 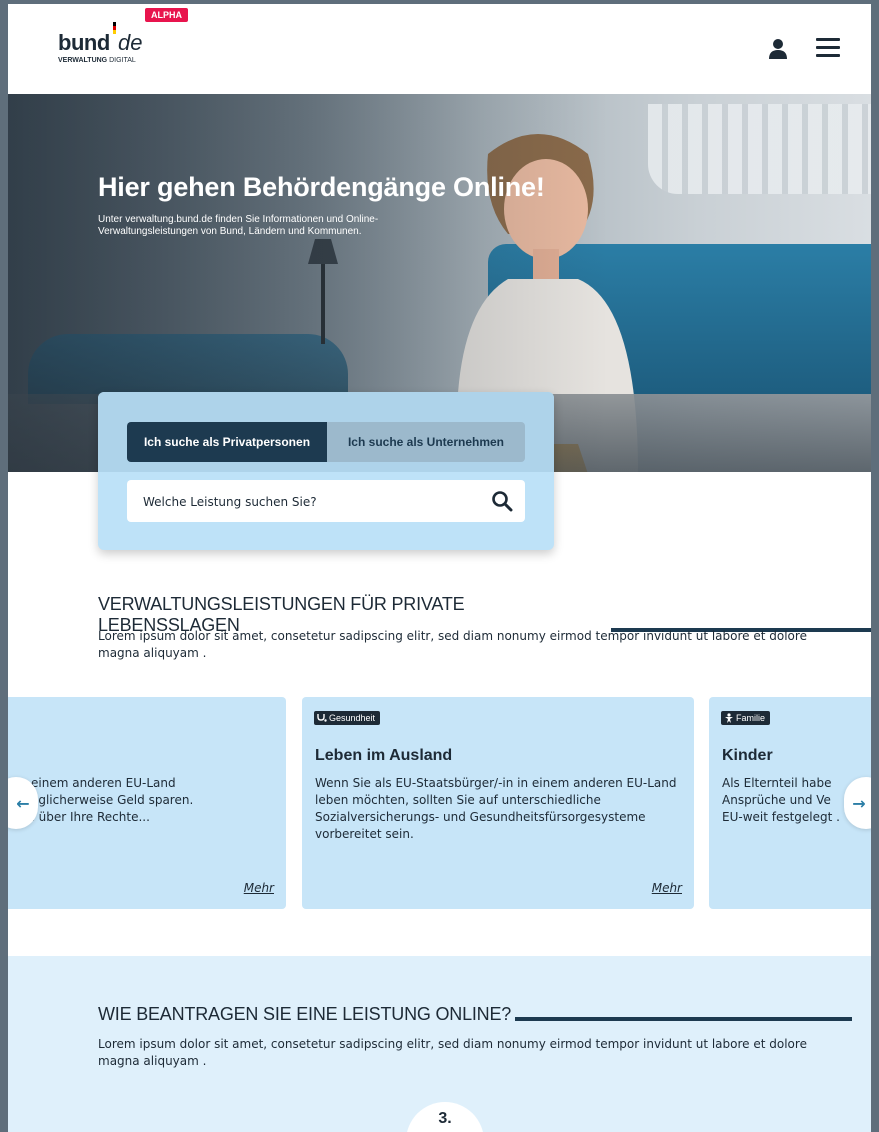 What do you see at coordinates (114, 29) in the screenshot?
I see `flag-mark-icon` at bounding box center [114, 29].